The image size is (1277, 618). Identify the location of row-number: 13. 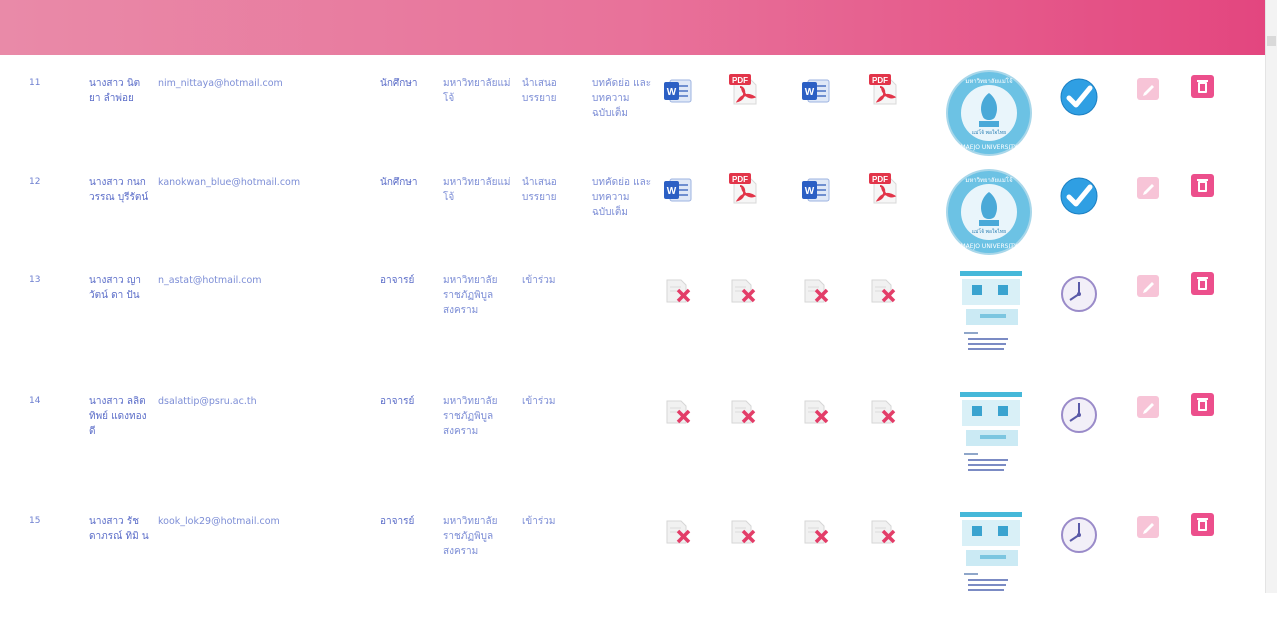
(35, 280).